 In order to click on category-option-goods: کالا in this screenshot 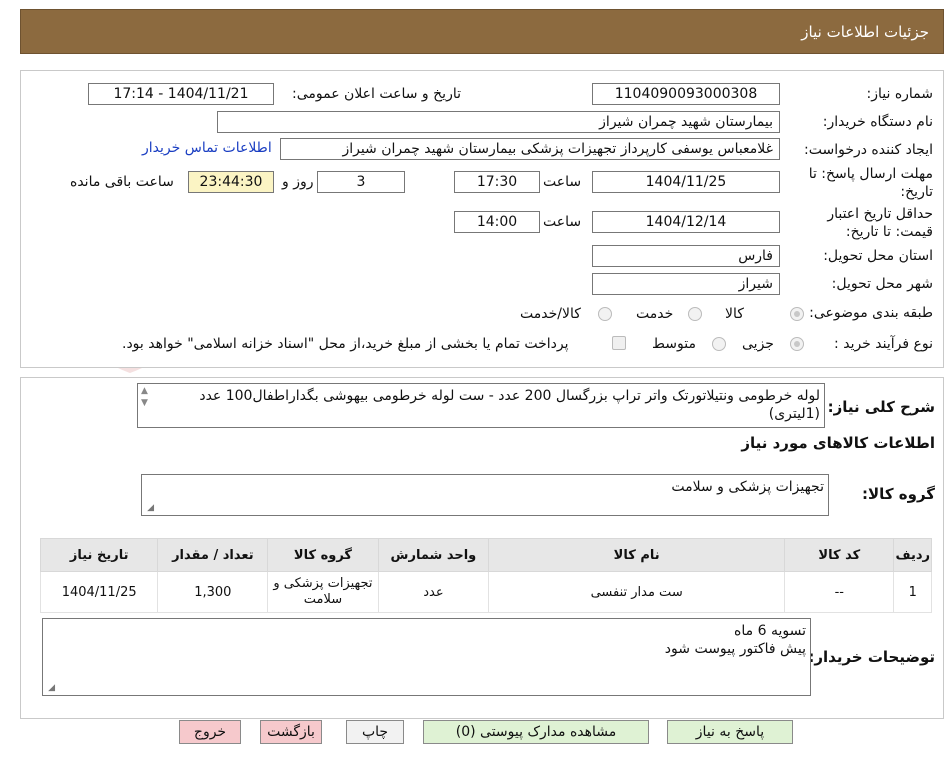, I will do `click(734, 314)`.